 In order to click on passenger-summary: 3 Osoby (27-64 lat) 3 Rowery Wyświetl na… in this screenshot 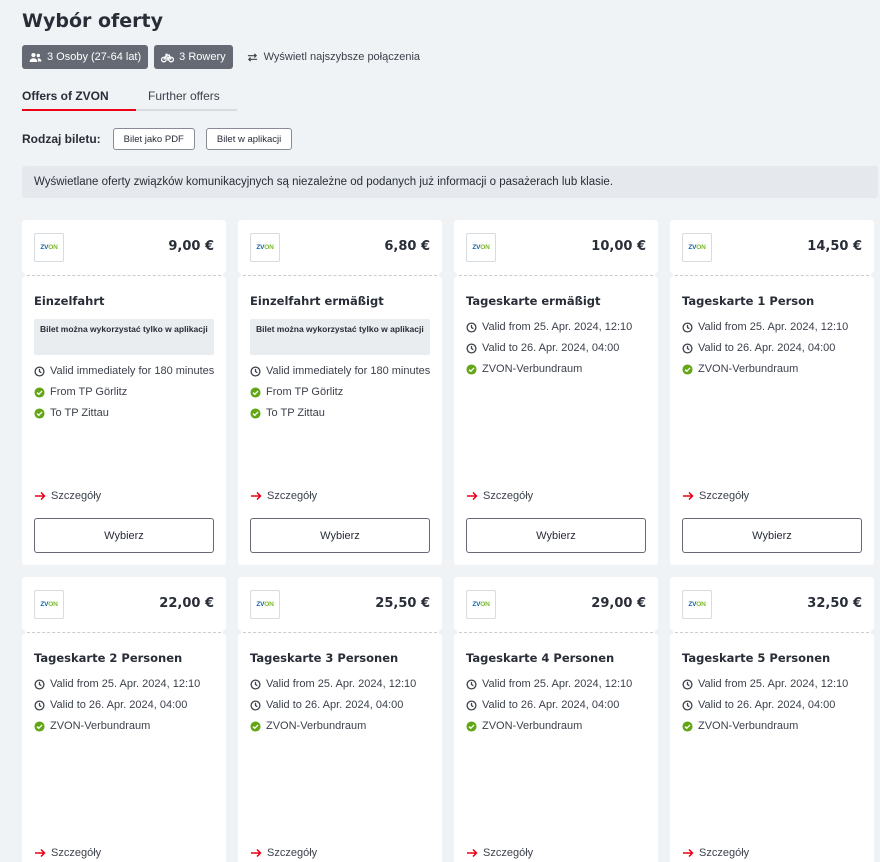, I will do `click(221, 57)`.